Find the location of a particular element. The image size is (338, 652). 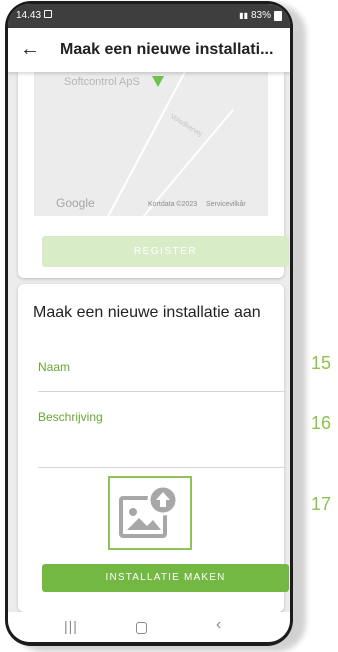

arrow-back-icon: ← is located at coordinates (30, 49).